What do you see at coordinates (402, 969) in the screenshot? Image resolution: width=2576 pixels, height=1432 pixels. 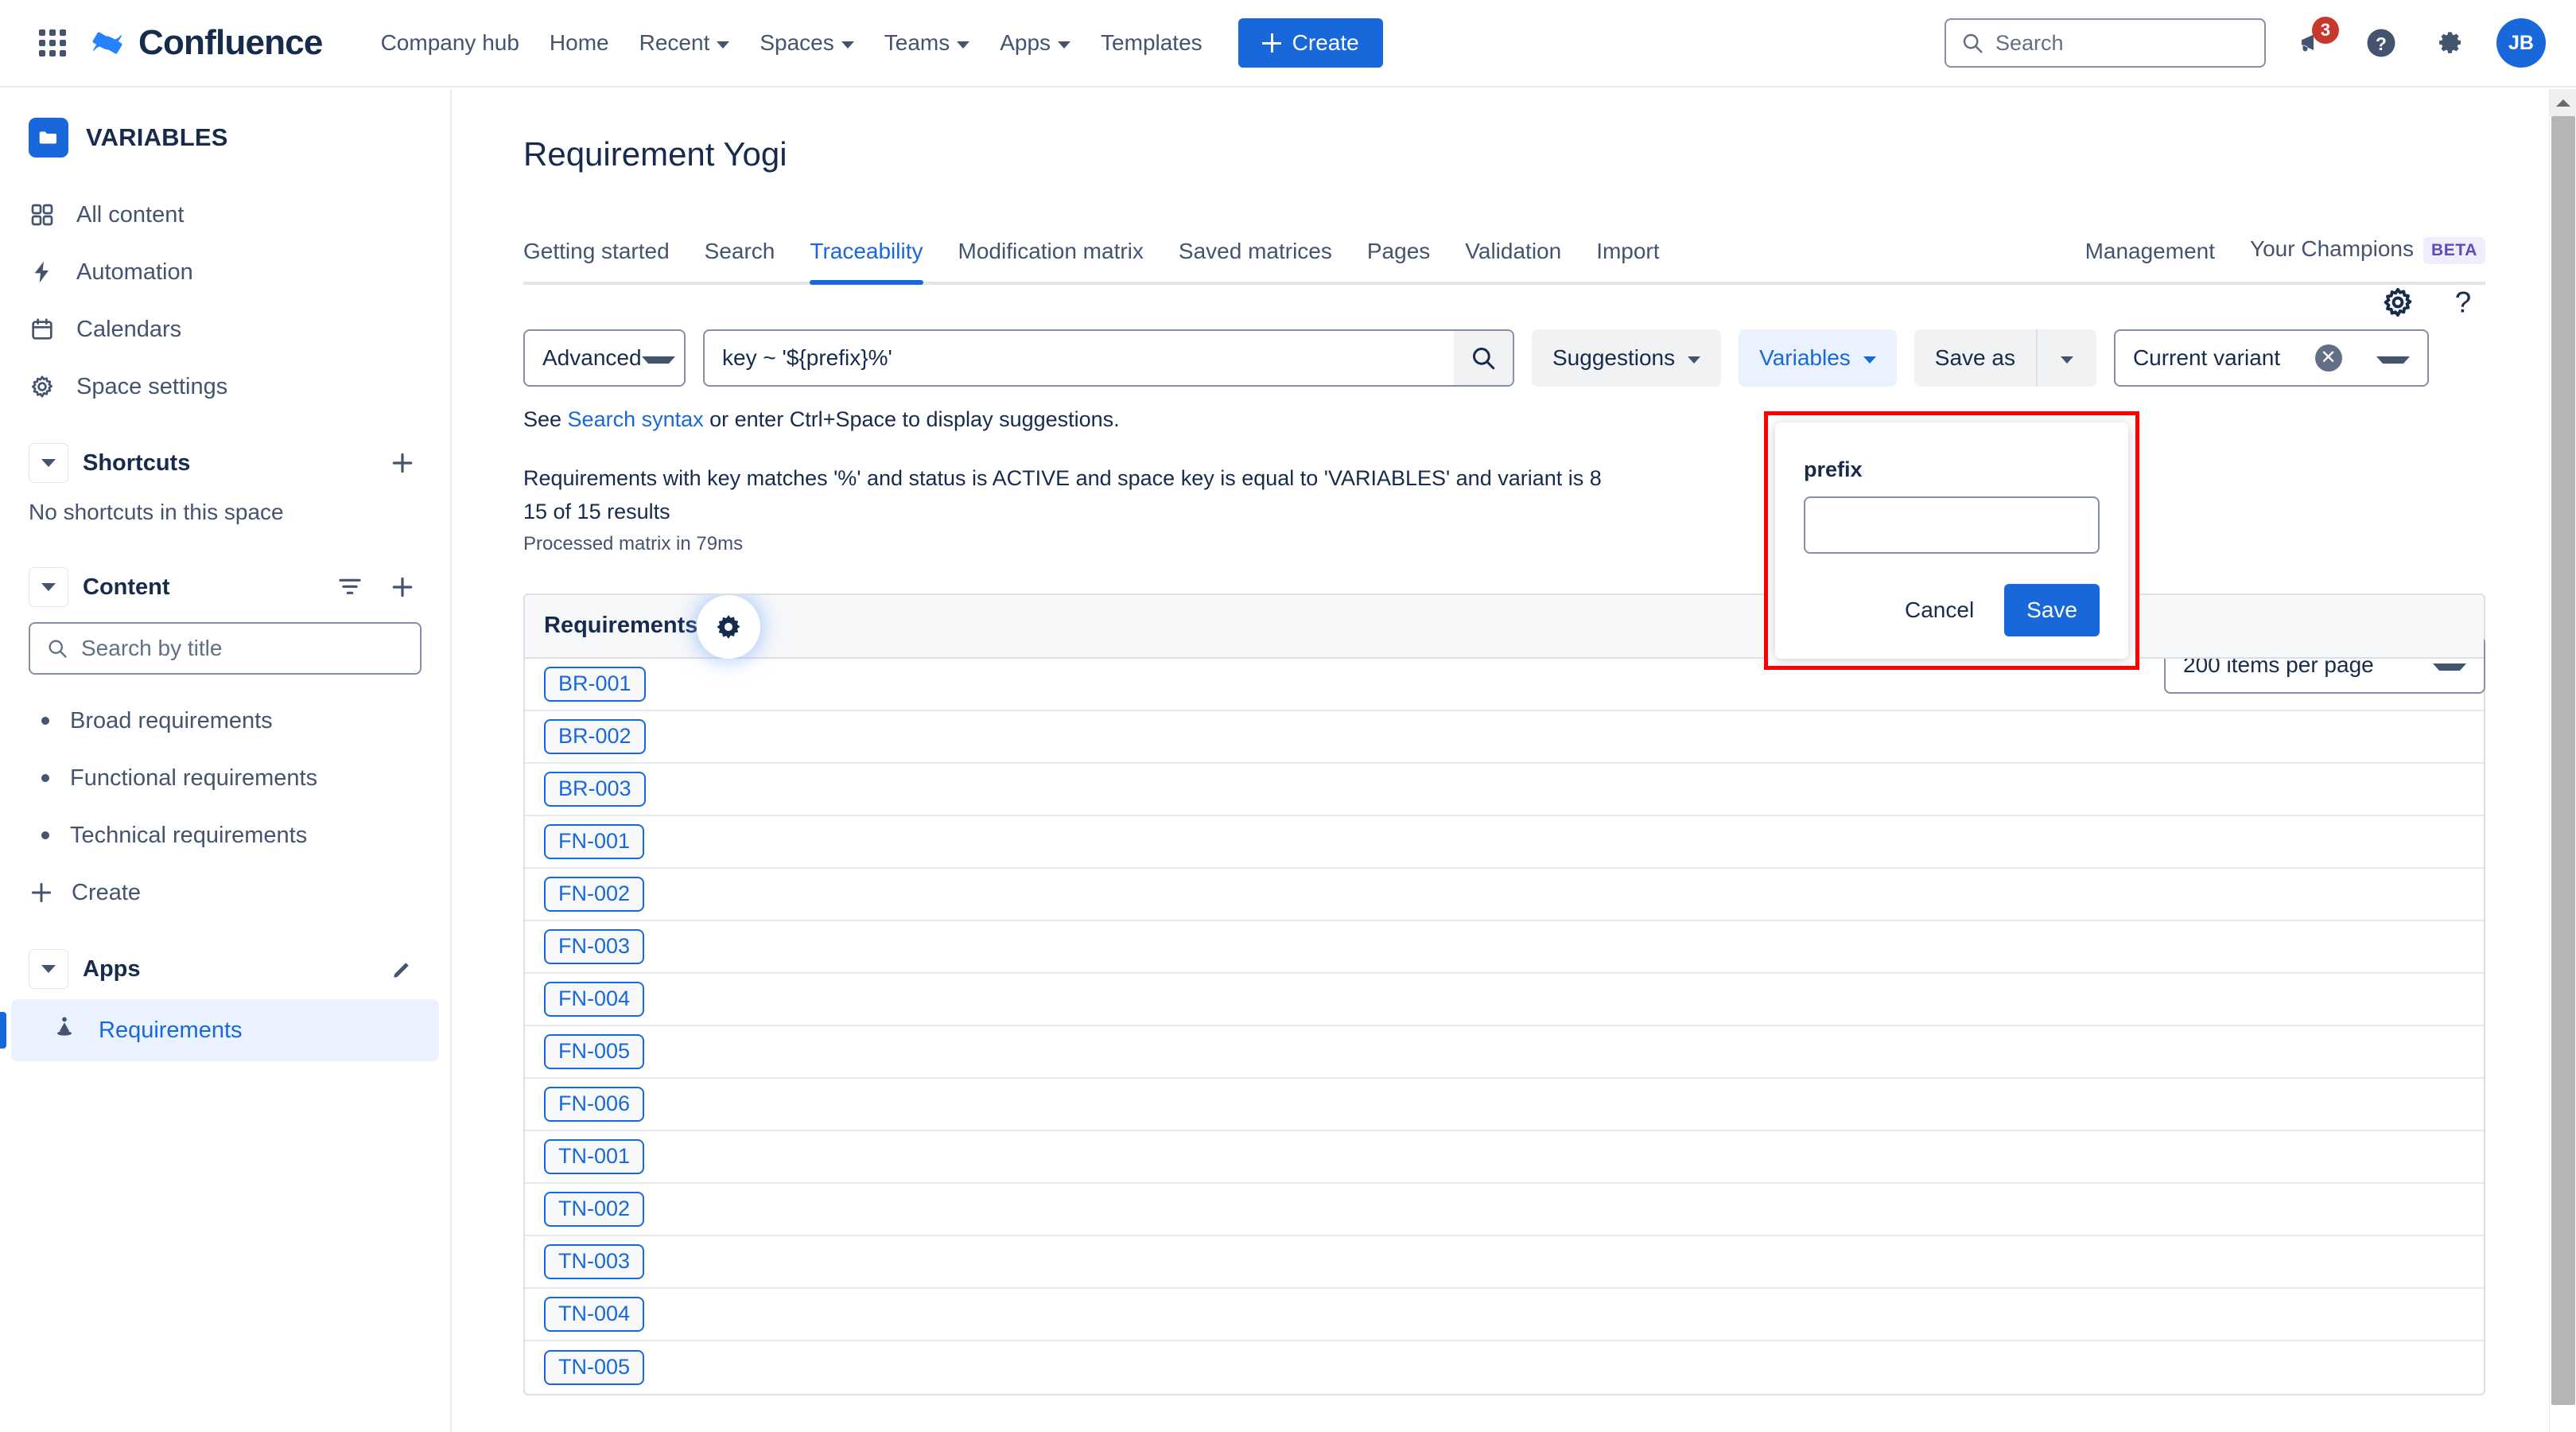 I see `edit-apps-button` at bounding box center [402, 969].